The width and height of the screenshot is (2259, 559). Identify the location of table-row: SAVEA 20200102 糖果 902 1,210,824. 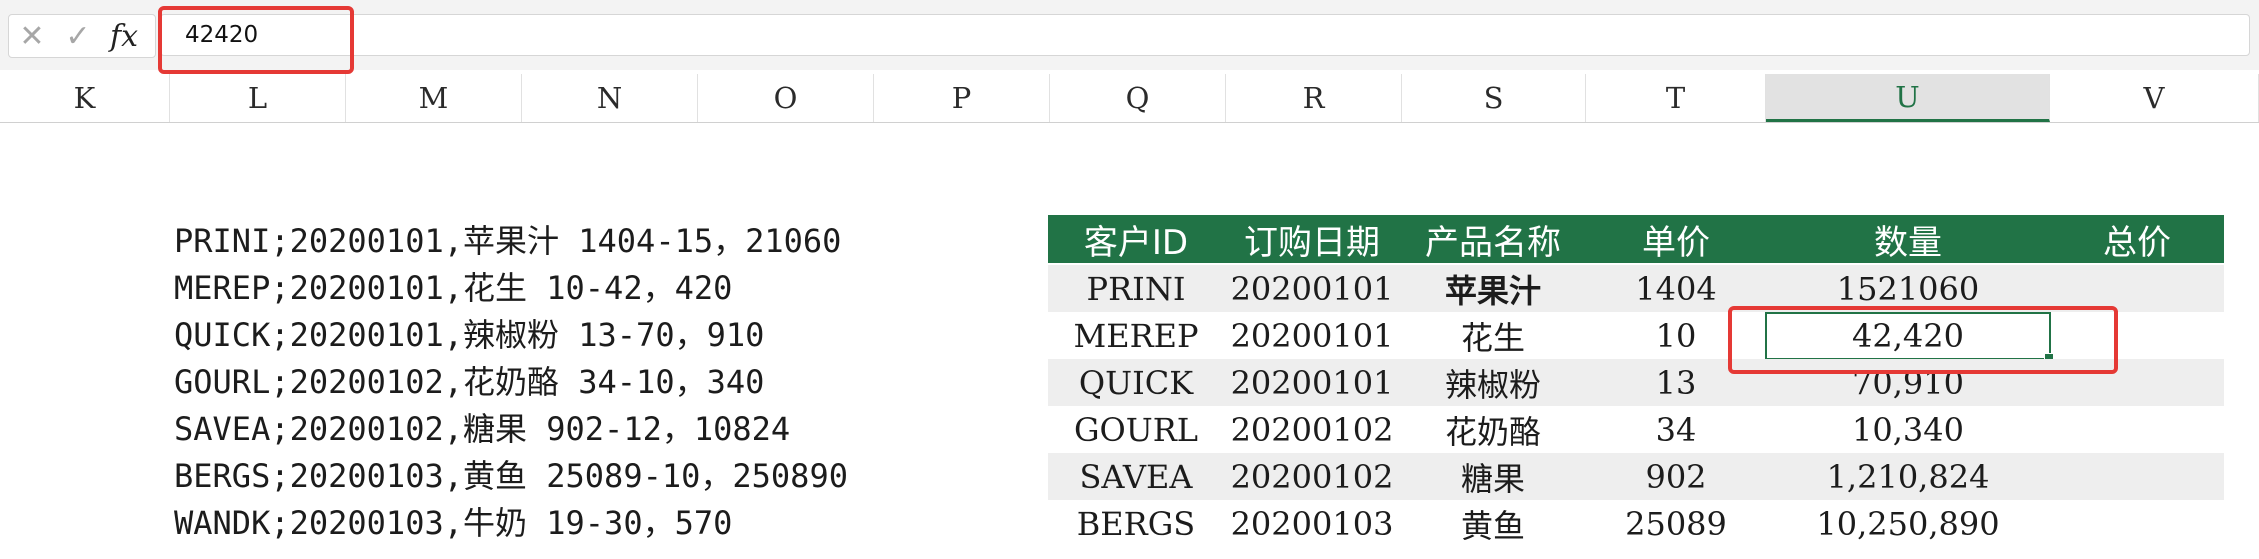
(1636, 476).